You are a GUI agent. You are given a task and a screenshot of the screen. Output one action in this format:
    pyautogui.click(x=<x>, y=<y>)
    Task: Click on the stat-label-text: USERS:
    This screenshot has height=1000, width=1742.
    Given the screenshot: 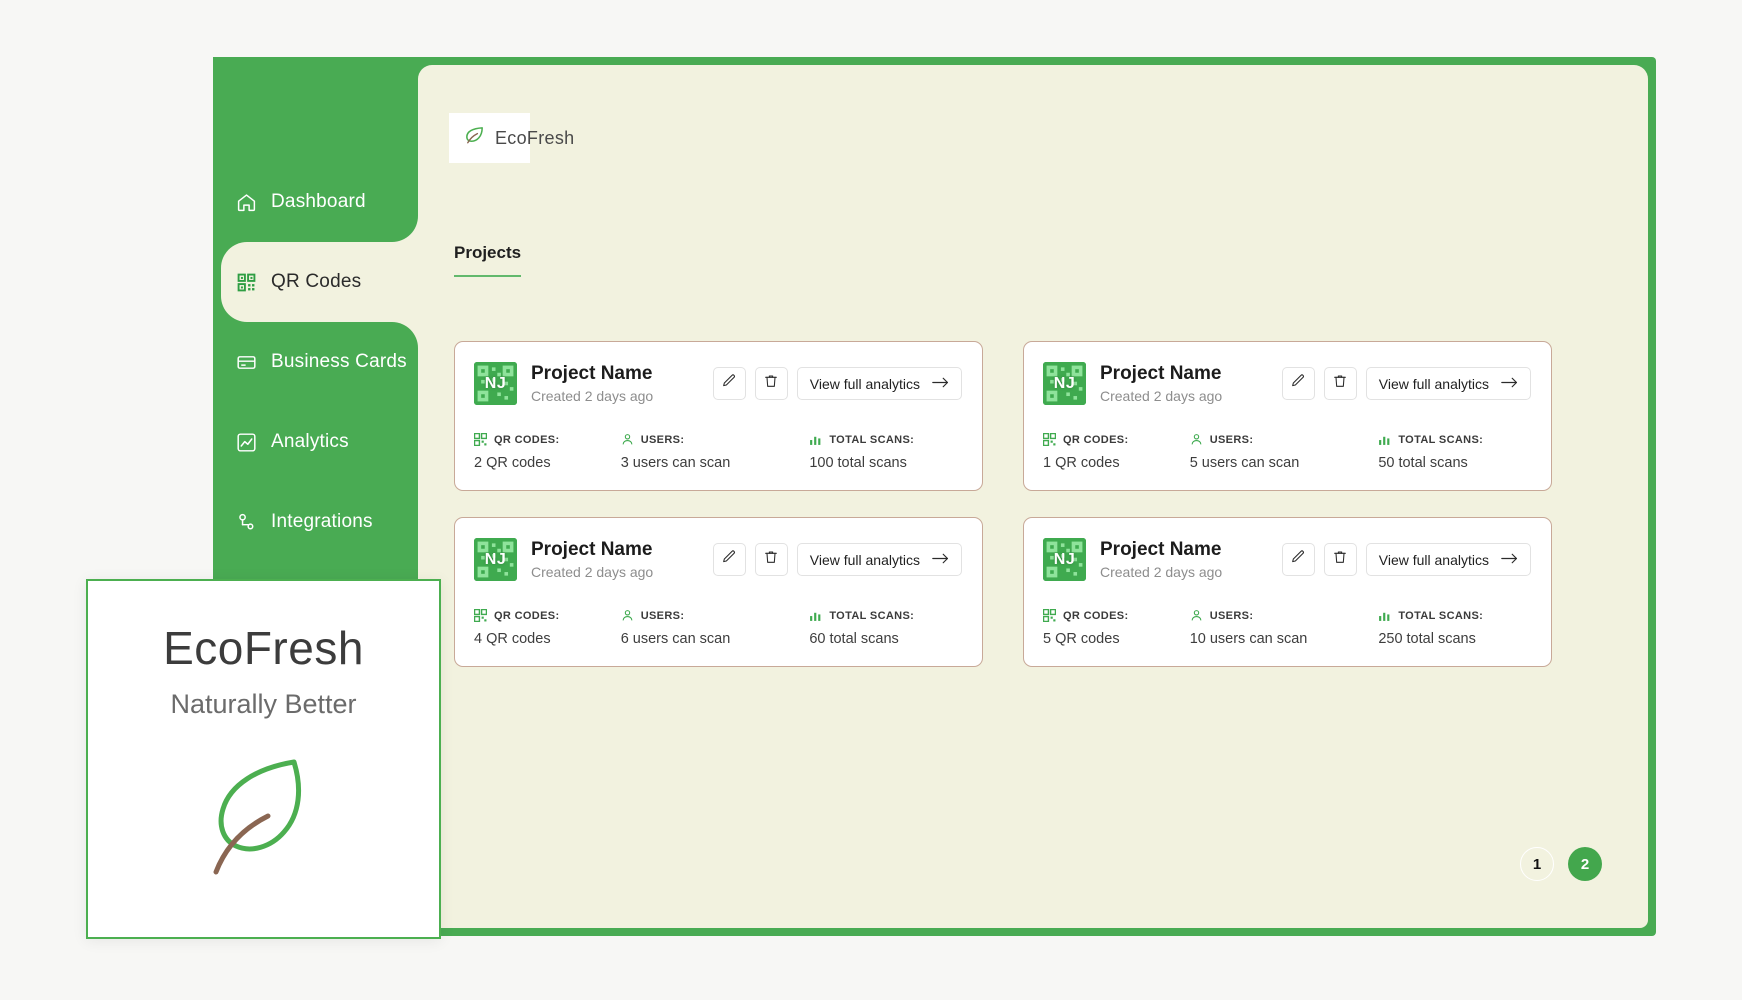 What is the action you would take?
    pyautogui.click(x=662, y=439)
    